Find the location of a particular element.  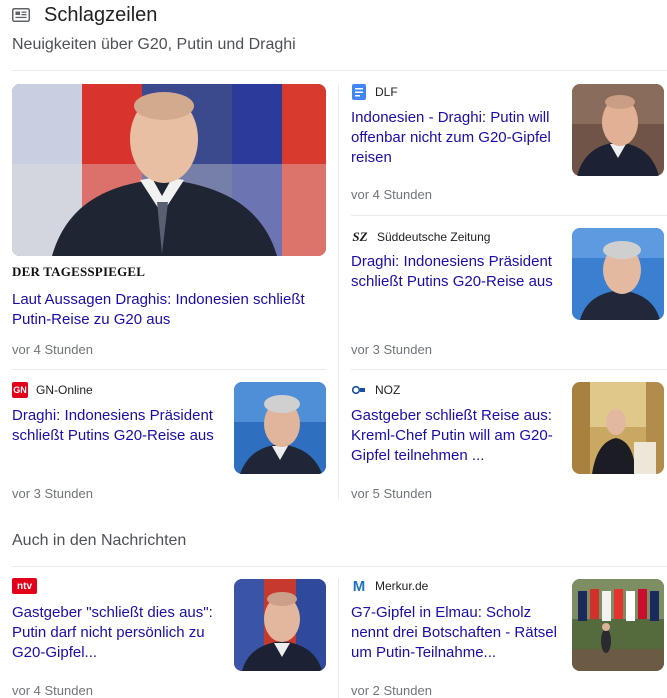

ntv-logo-icon: ntv is located at coordinates (24, 586).